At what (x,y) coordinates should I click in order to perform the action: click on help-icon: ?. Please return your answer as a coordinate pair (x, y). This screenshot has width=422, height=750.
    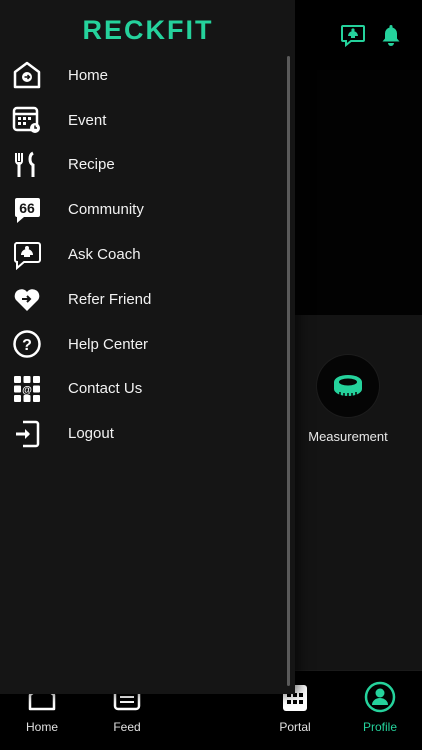
    Looking at the image, I should click on (27, 344).